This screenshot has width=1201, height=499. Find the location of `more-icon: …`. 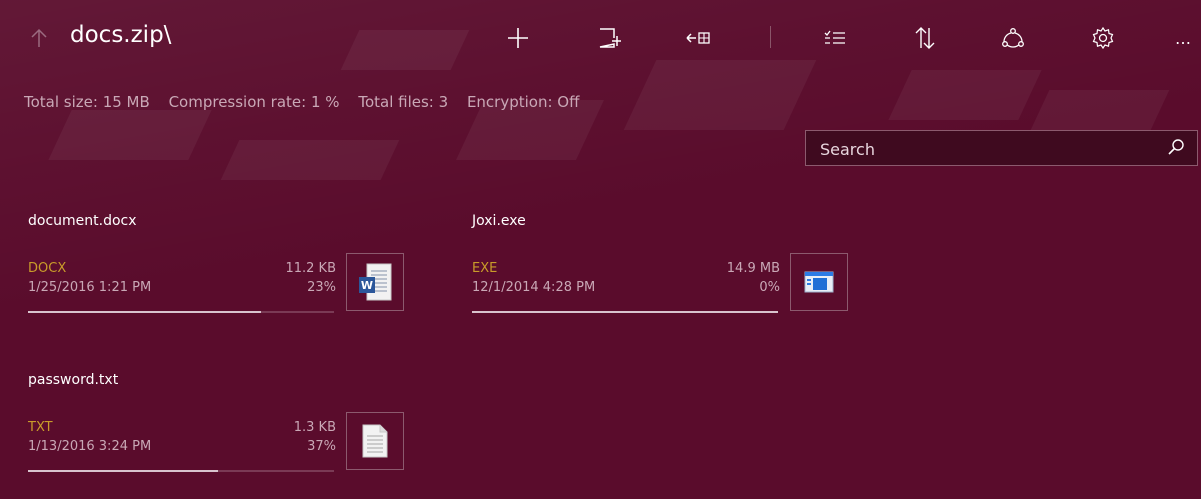

more-icon: … is located at coordinates (1183, 38).